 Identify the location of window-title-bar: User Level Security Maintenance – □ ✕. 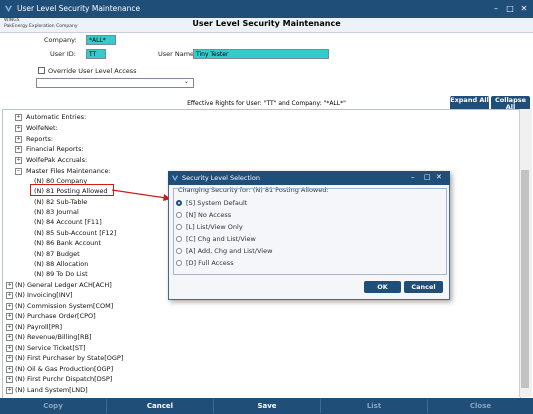
(266, 9).